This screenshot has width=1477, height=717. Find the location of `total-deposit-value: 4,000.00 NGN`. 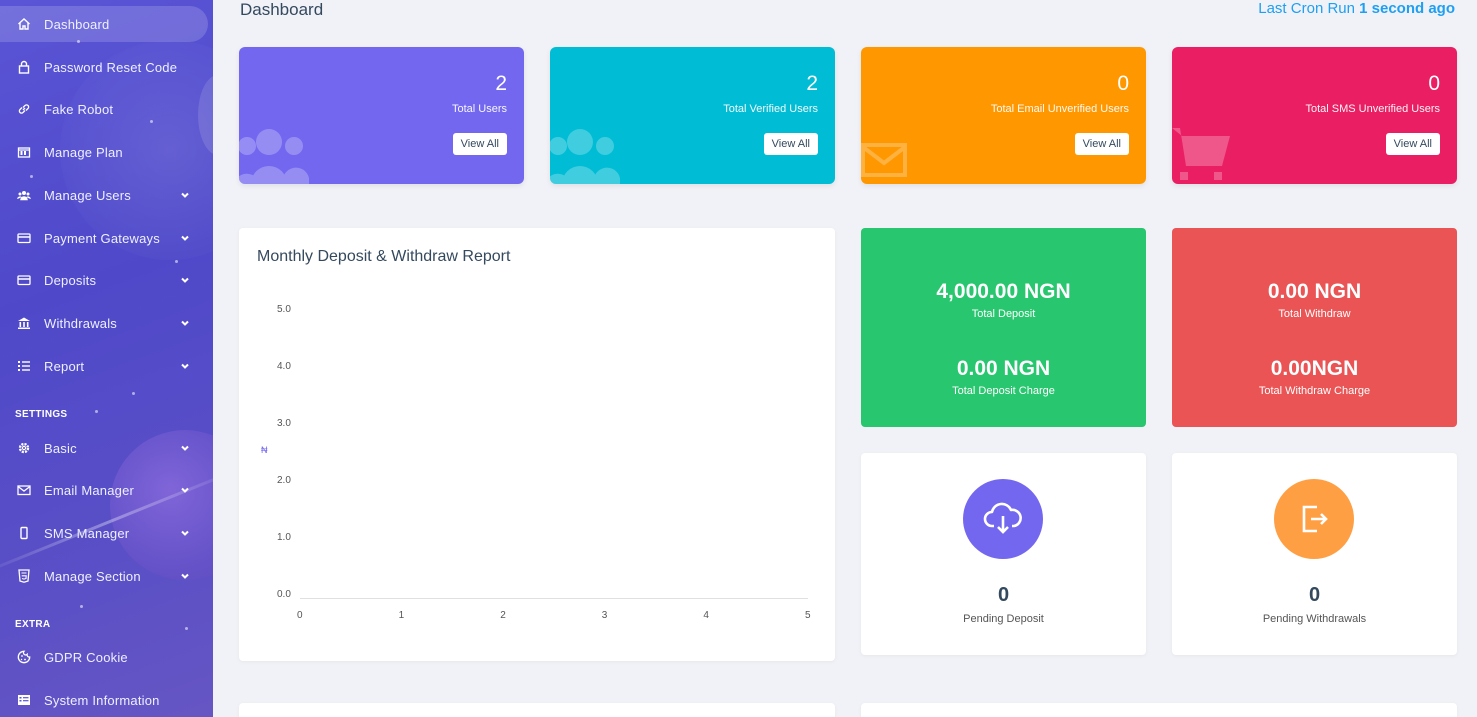

total-deposit-value: 4,000.00 NGN is located at coordinates (1003, 291).